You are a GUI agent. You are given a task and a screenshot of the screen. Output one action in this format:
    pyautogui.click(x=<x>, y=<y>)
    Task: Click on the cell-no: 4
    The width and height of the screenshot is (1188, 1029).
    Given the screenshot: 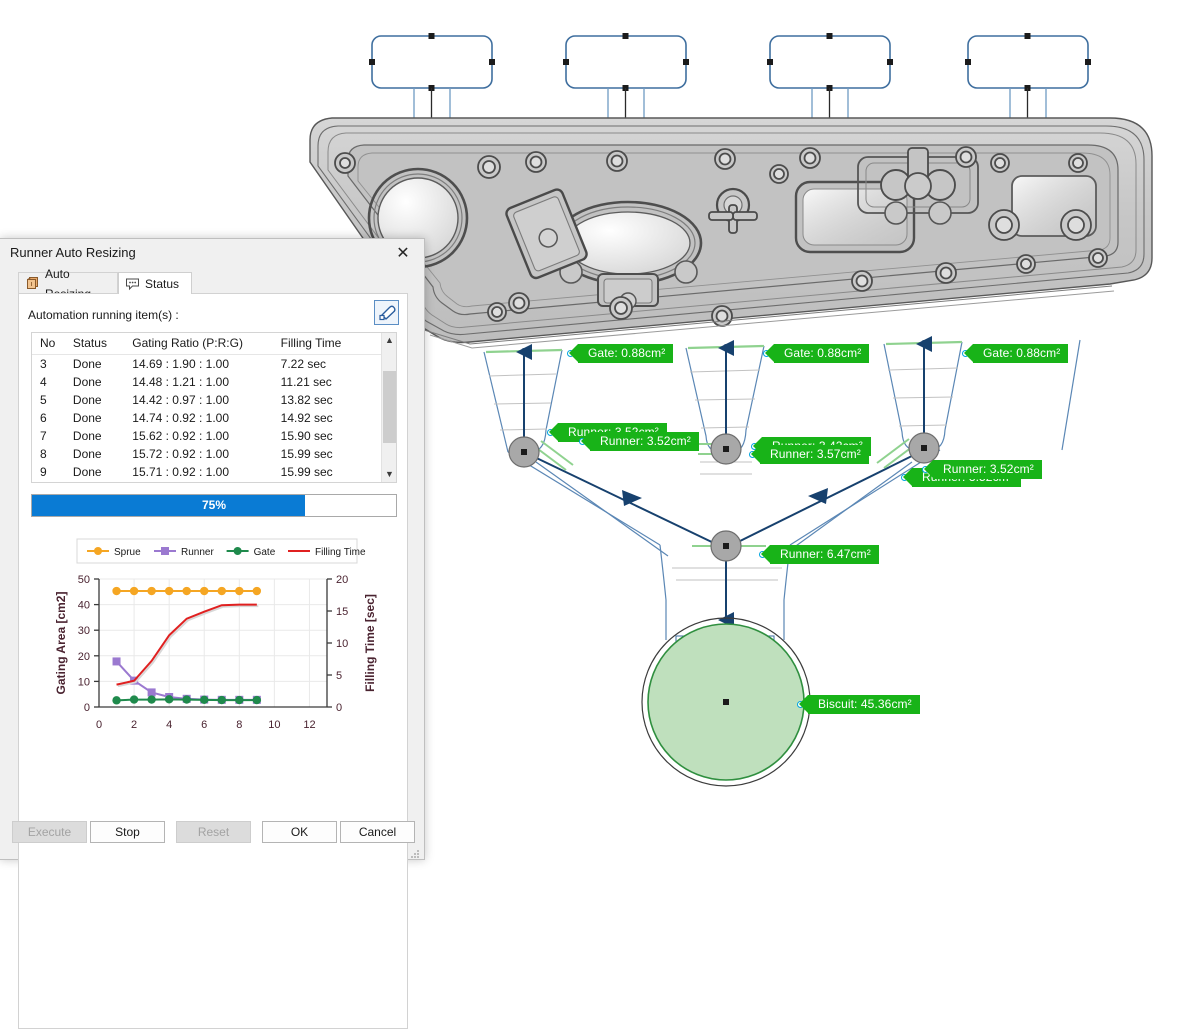 What is the action you would take?
    pyautogui.click(x=43, y=382)
    